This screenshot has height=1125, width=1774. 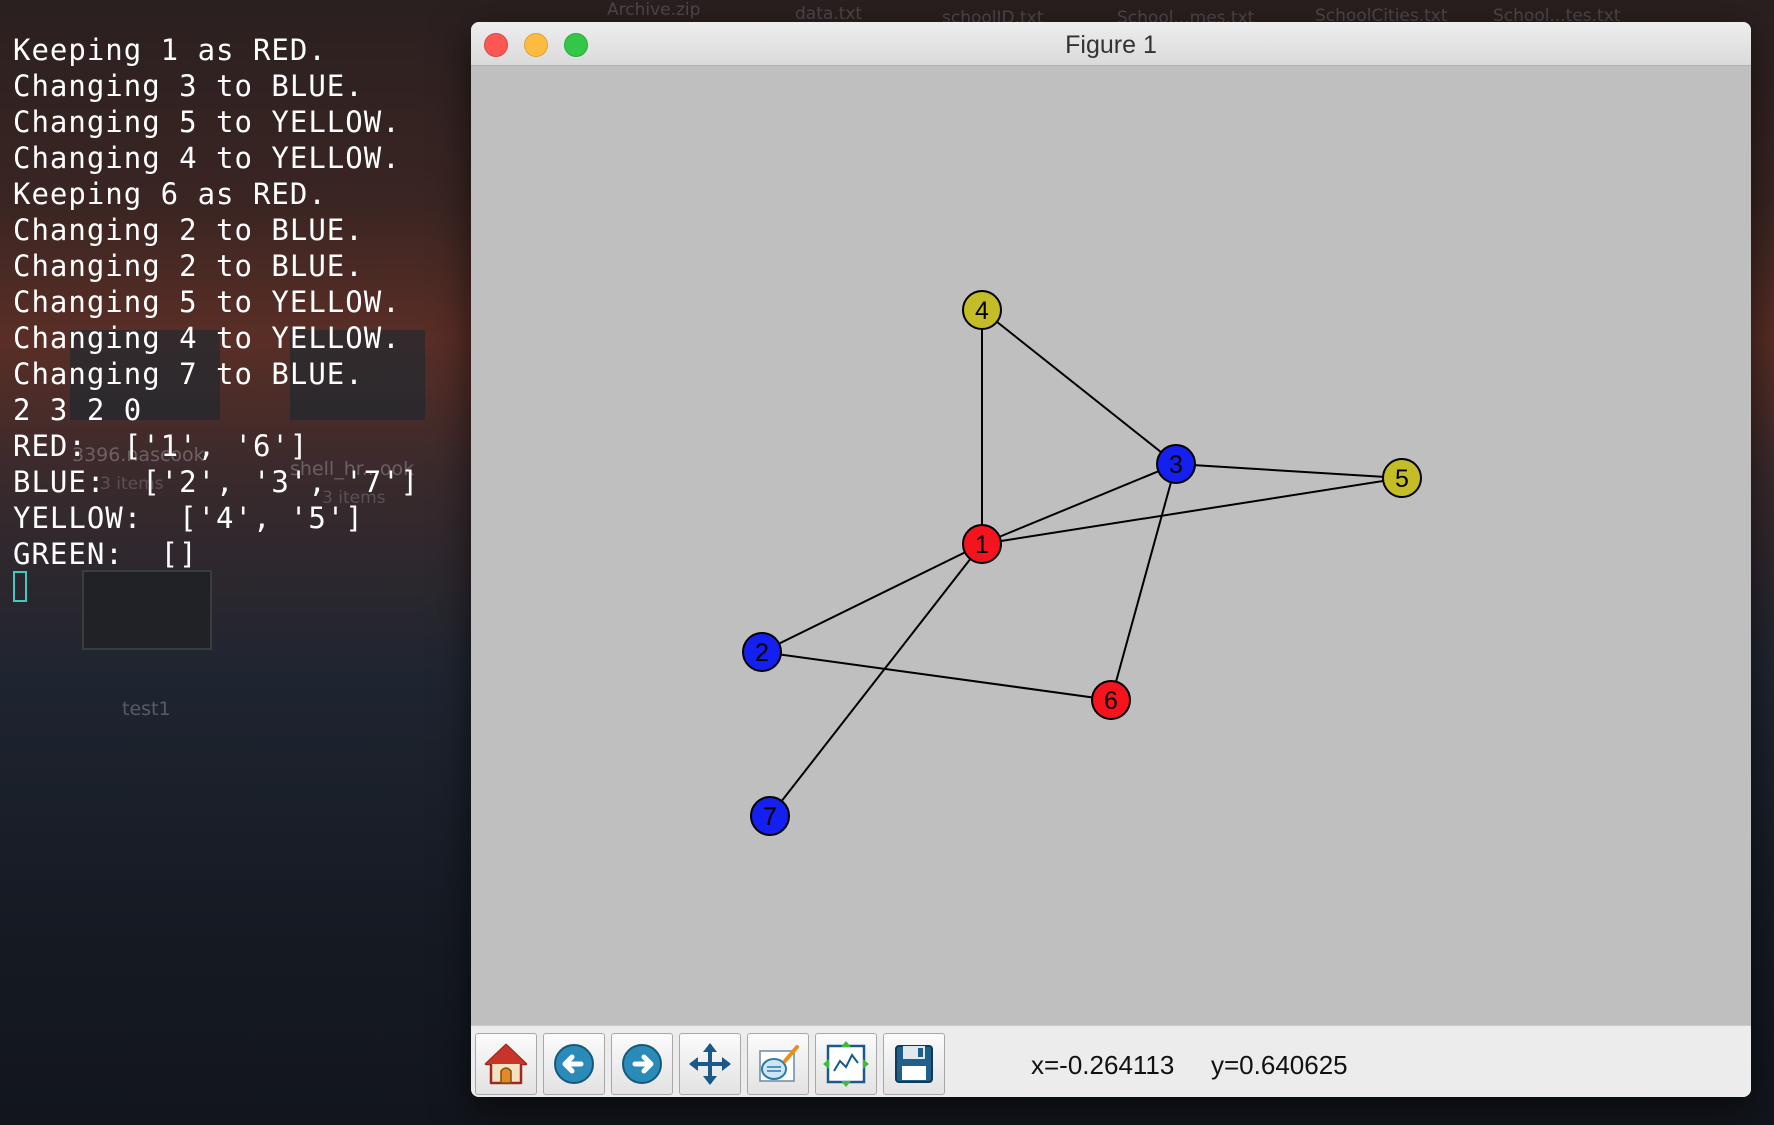 I want to click on forward-button, so click(x=642, y=1064).